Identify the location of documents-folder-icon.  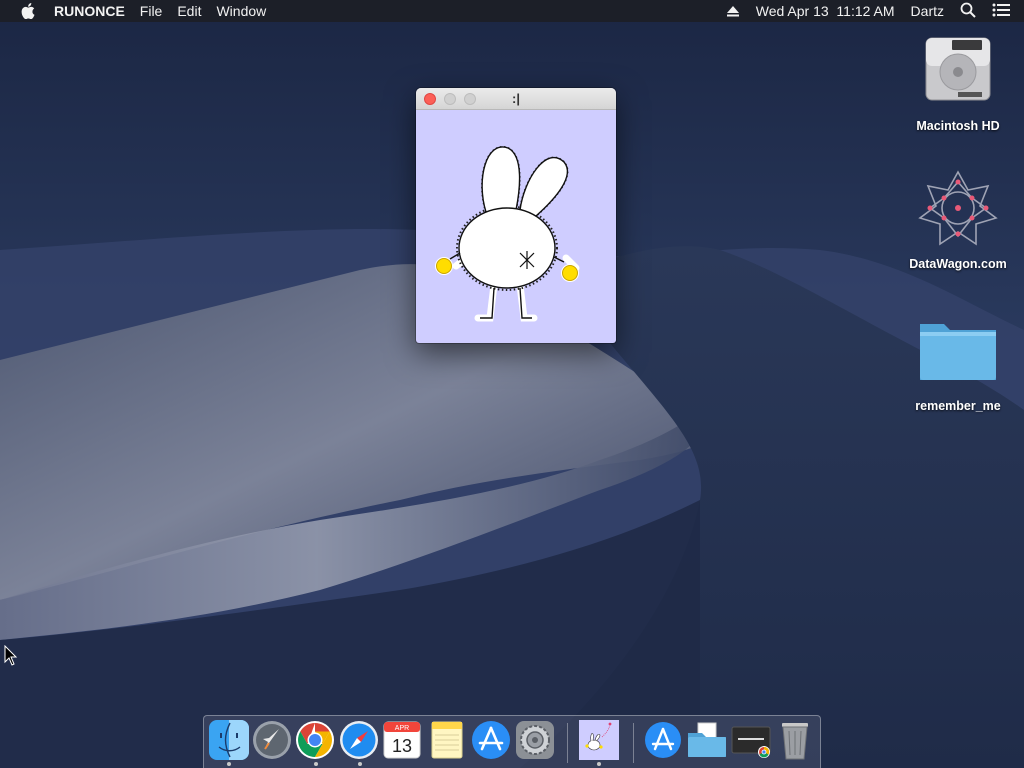
(707, 740).